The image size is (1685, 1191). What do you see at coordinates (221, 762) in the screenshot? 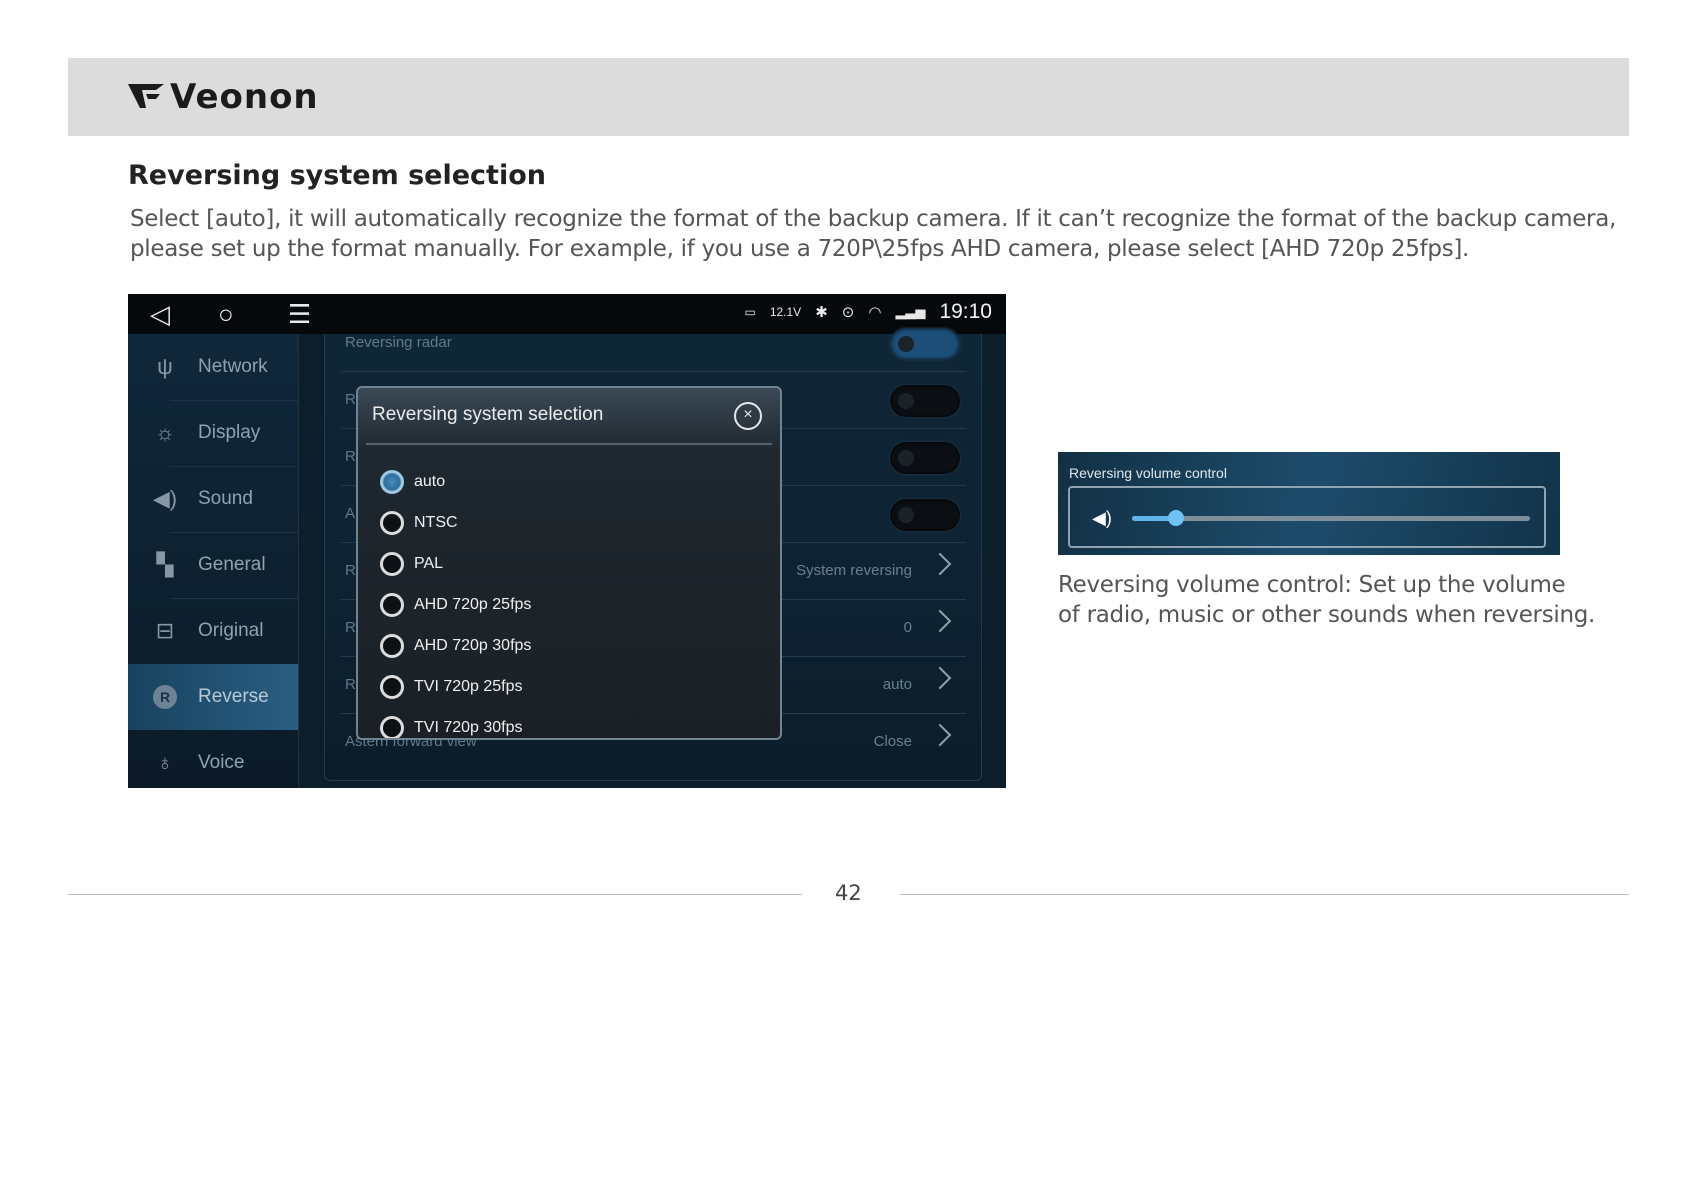
I see `sidebar-item-label: Voice` at bounding box center [221, 762].